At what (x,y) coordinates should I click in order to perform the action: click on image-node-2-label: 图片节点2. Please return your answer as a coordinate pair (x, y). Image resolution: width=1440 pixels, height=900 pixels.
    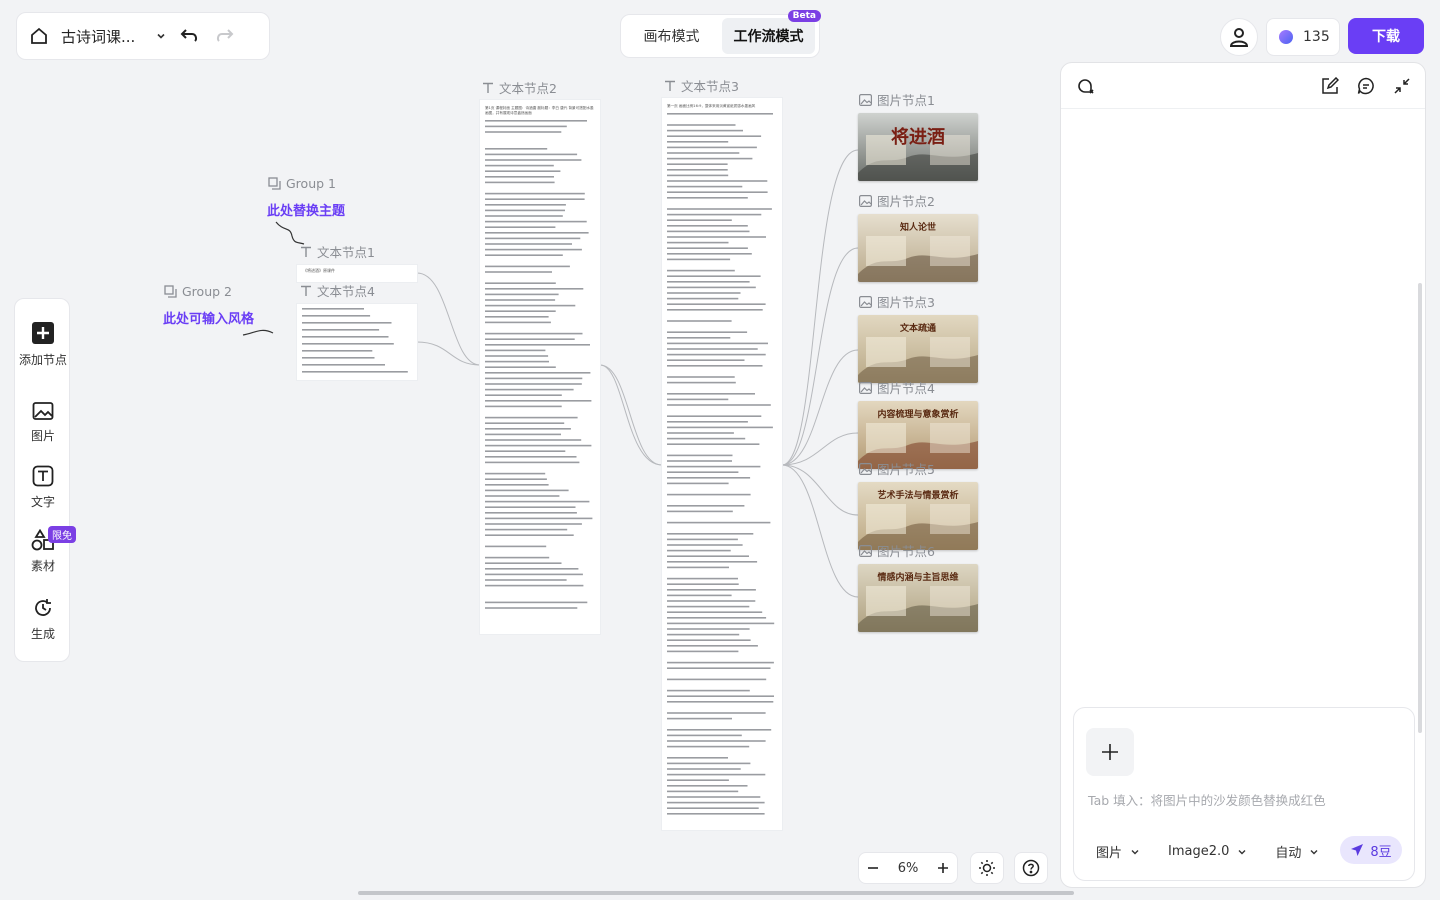
    Looking at the image, I should click on (897, 200).